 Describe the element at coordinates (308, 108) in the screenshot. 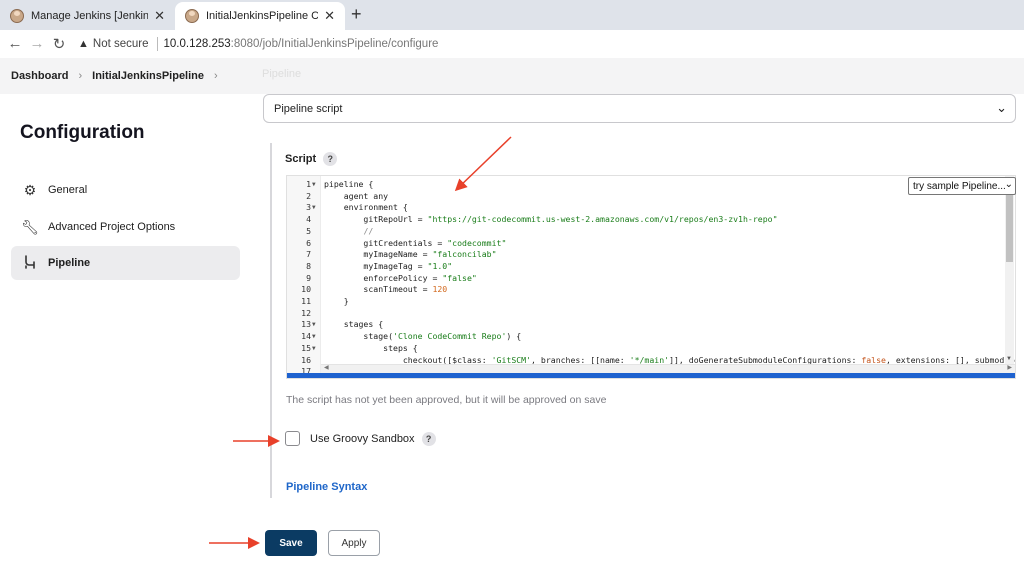

I see `select-value: Pipeline script` at that location.